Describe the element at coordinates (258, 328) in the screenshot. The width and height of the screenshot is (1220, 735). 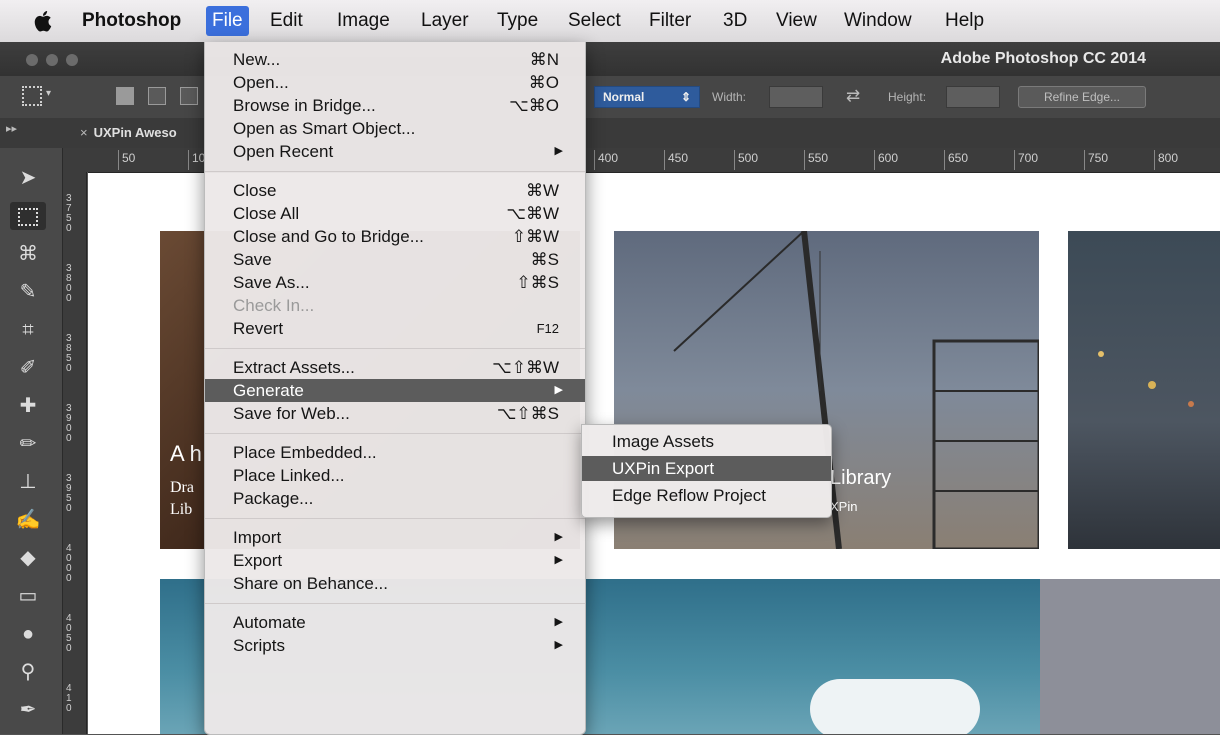
I see `menu-item-label: Revert` at that location.